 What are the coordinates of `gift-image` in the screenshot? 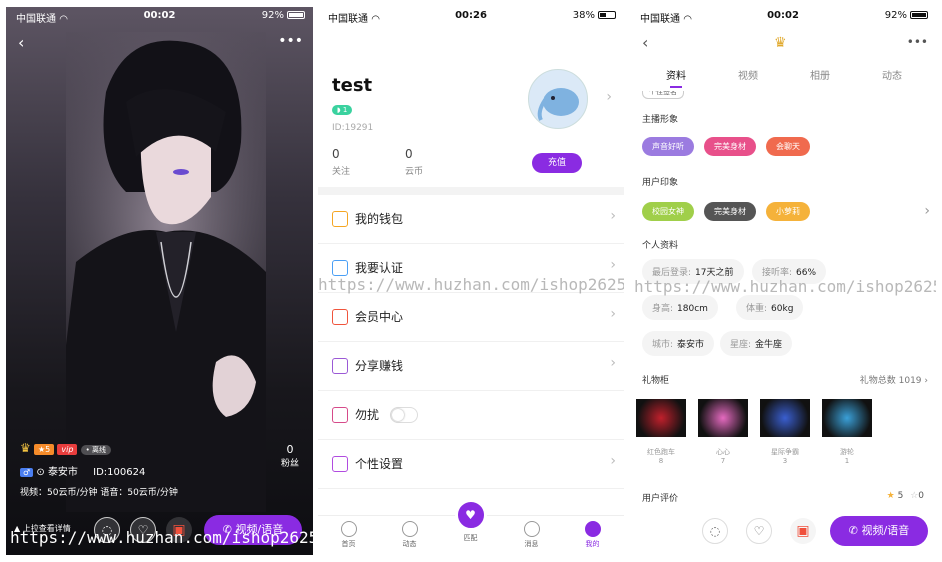 It's located at (661, 418).